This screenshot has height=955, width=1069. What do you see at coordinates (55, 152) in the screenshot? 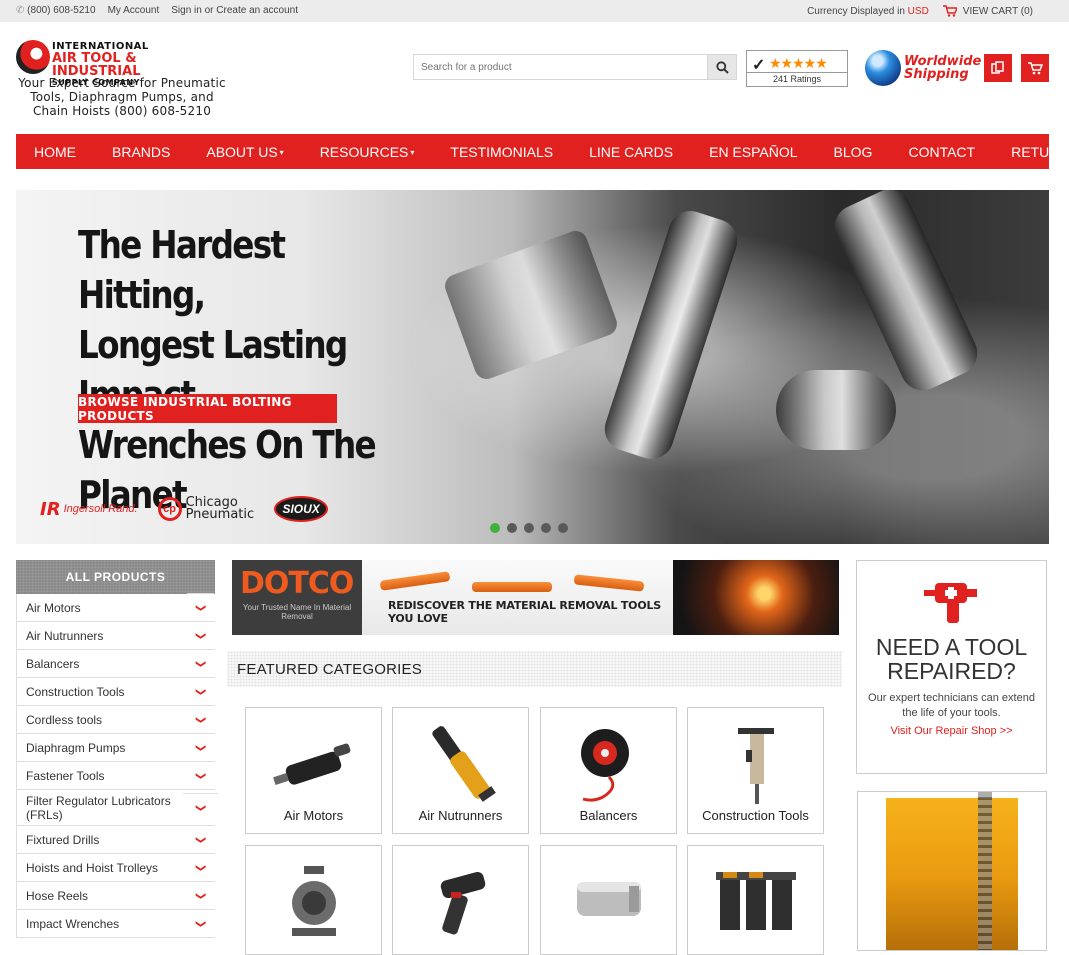
I see `nav-home: HOME` at bounding box center [55, 152].